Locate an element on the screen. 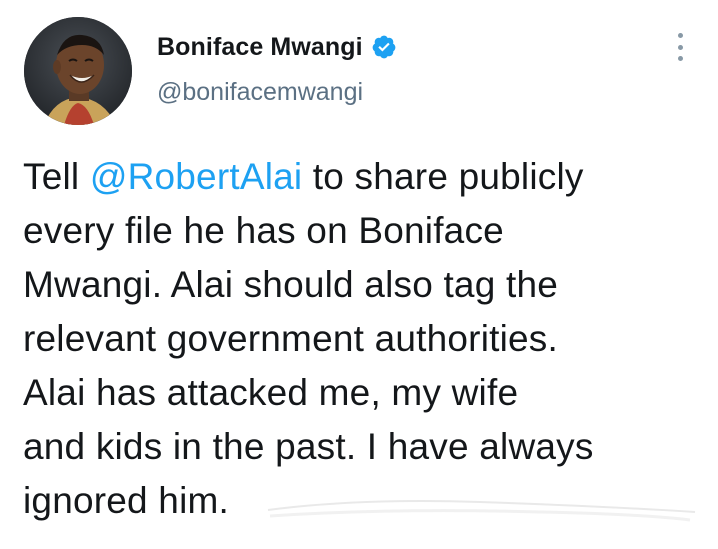 This screenshot has height=549, width=718. author-name-row: Boniface Mwangi is located at coordinates (277, 47).